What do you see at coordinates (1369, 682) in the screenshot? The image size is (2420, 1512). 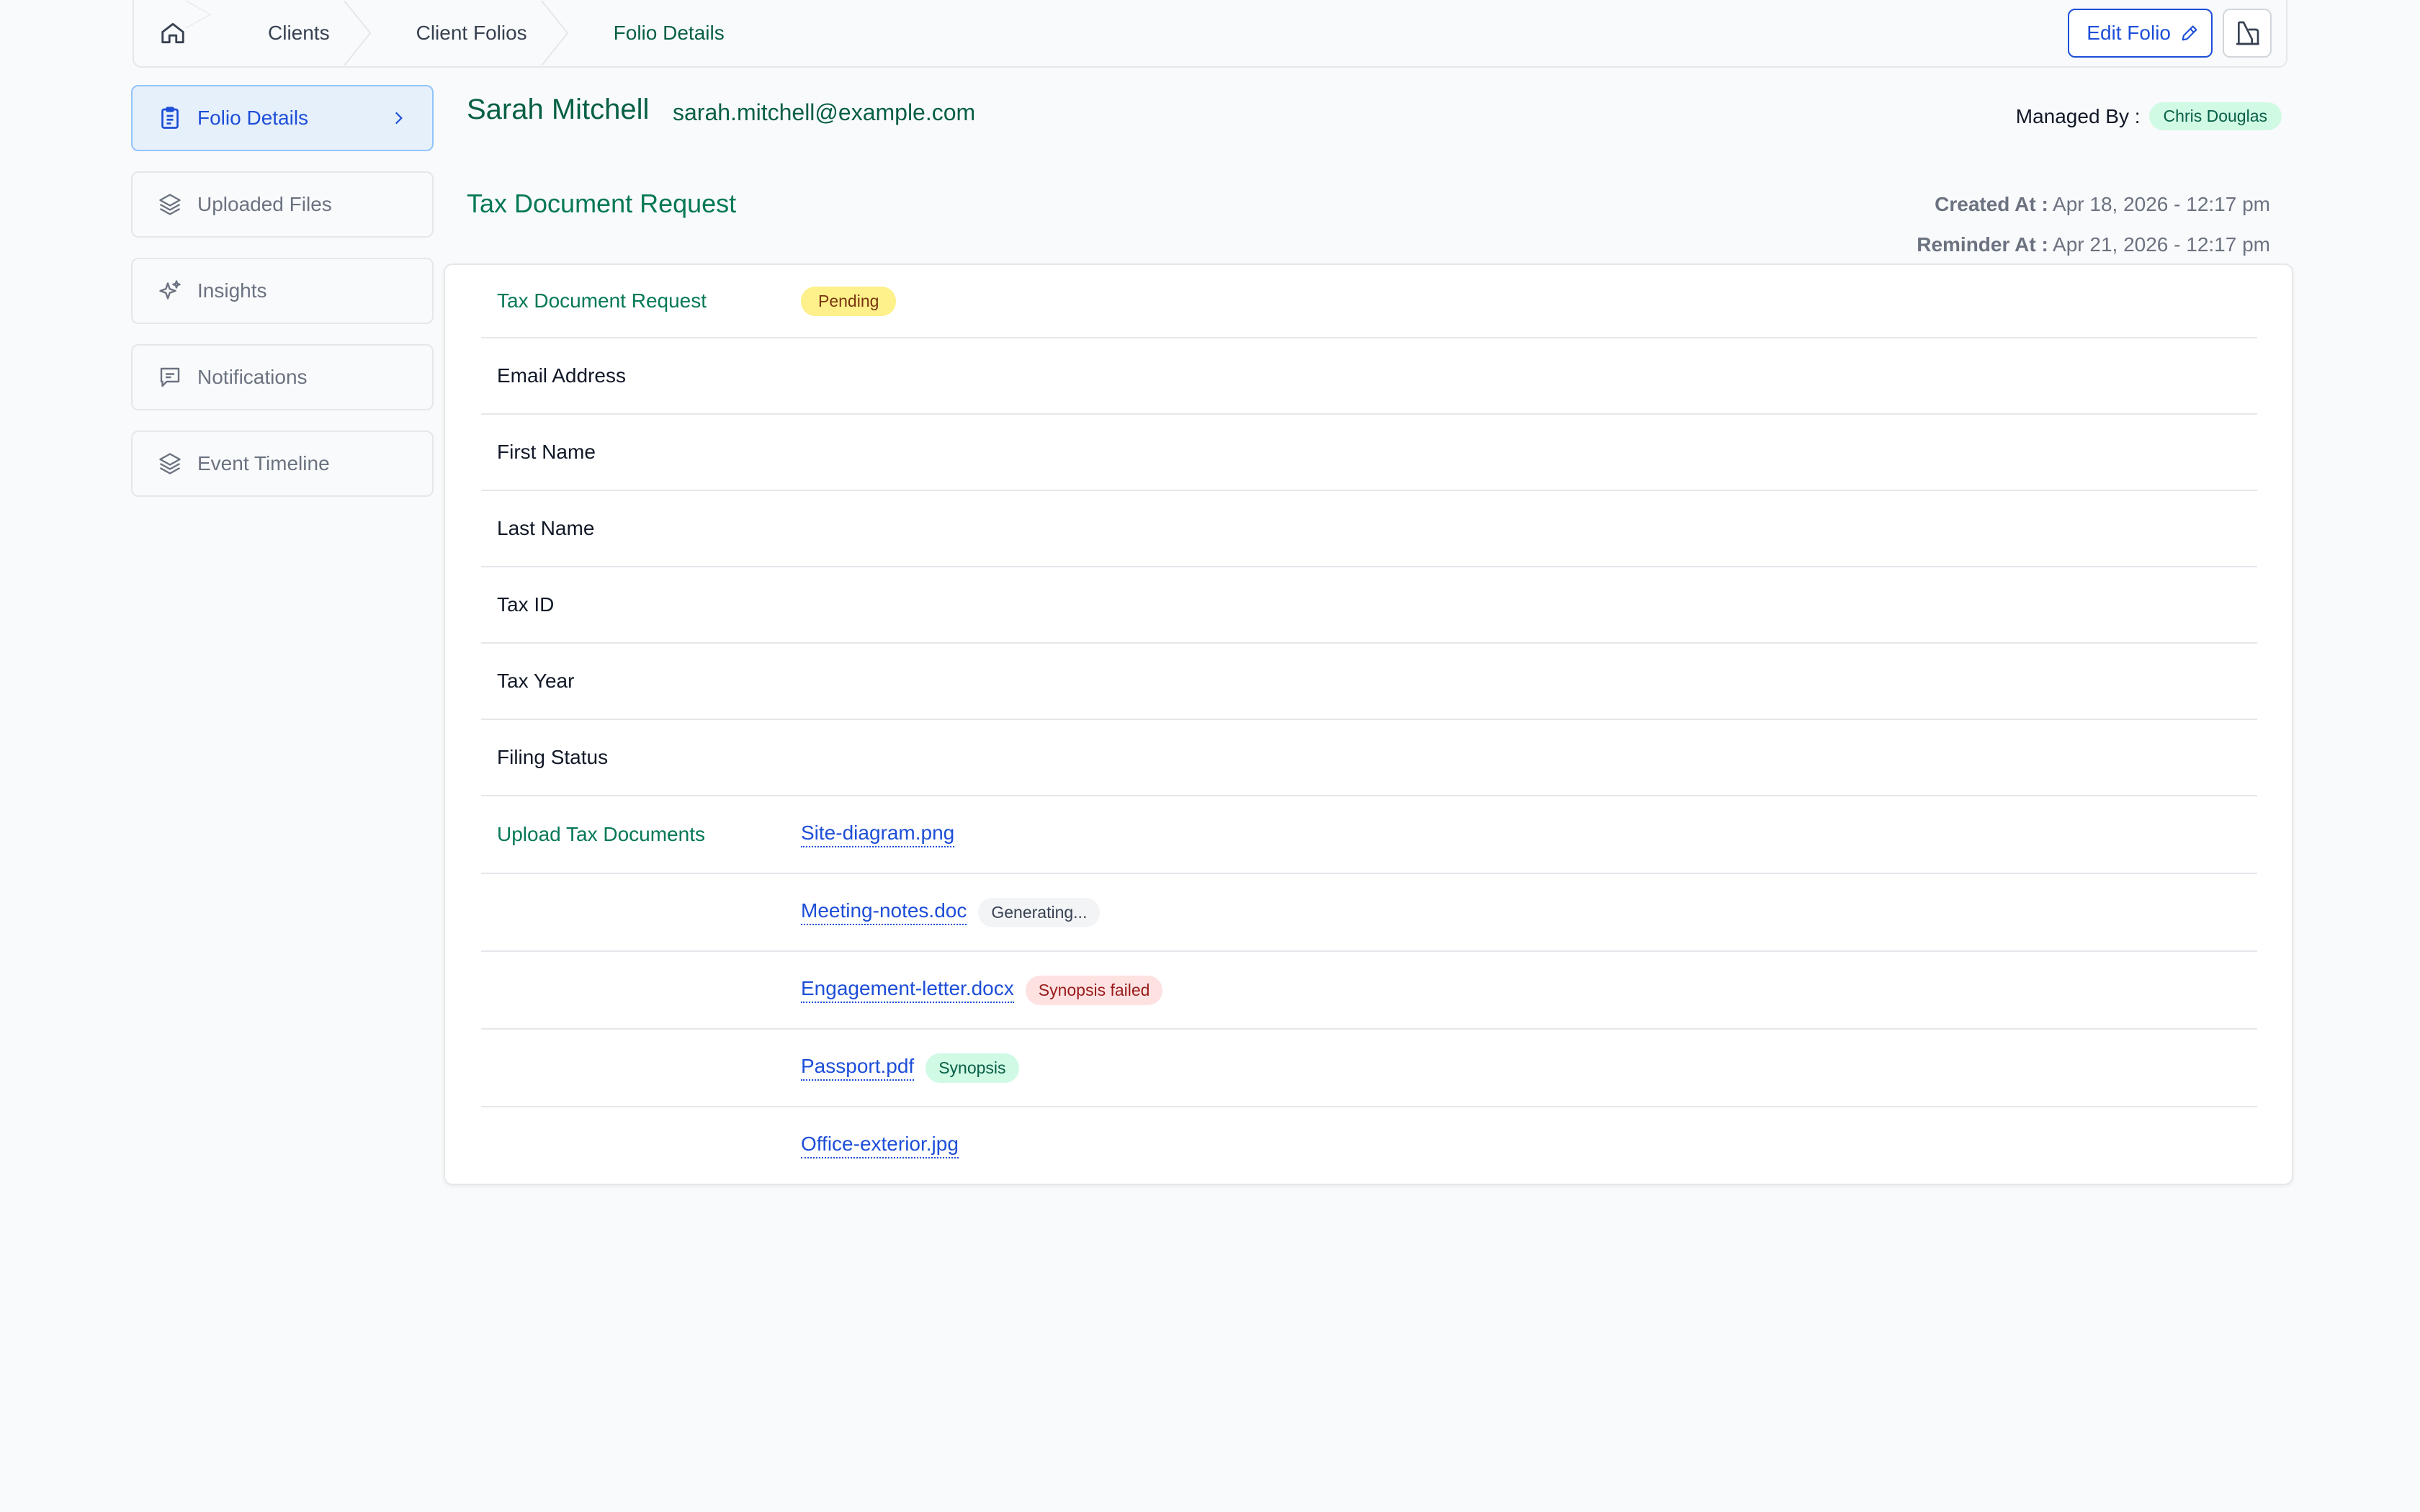 I see `field-row: Tax Year` at bounding box center [1369, 682].